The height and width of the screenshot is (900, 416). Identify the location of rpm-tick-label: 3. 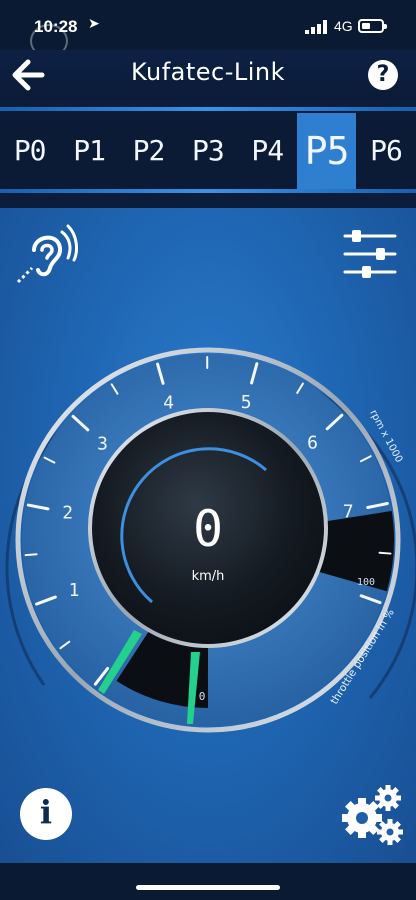
(102, 443).